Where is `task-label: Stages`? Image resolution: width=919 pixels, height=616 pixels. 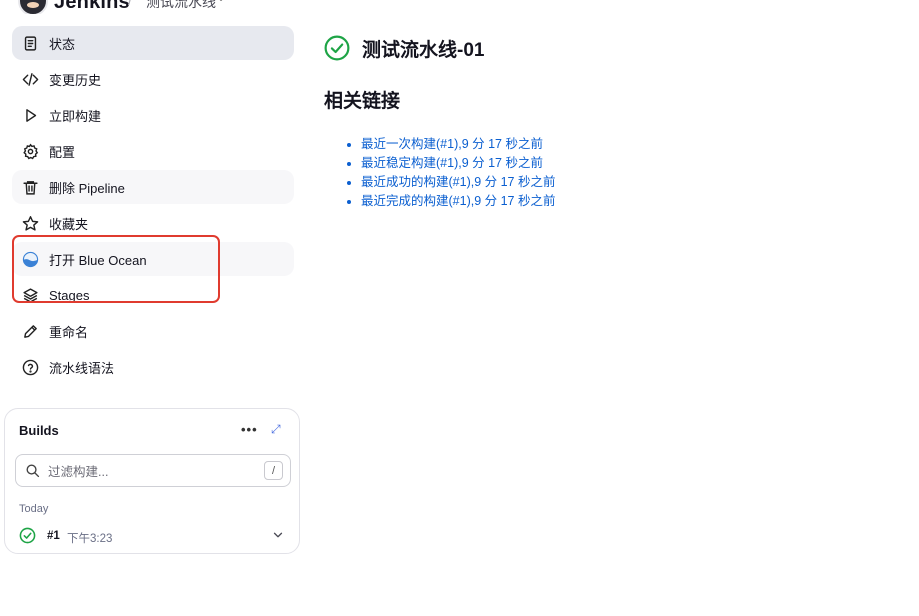 task-label: Stages is located at coordinates (69, 295).